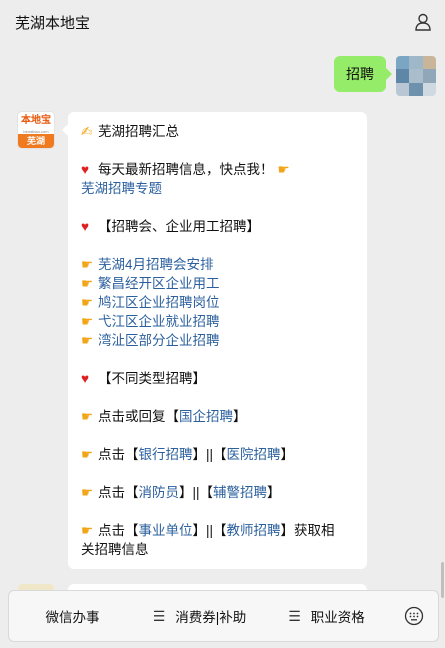 The width and height of the screenshot is (445, 648). Describe the element at coordinates (159, 492) in the screenshot. I see `link-firefighter: 消防员` at that location.